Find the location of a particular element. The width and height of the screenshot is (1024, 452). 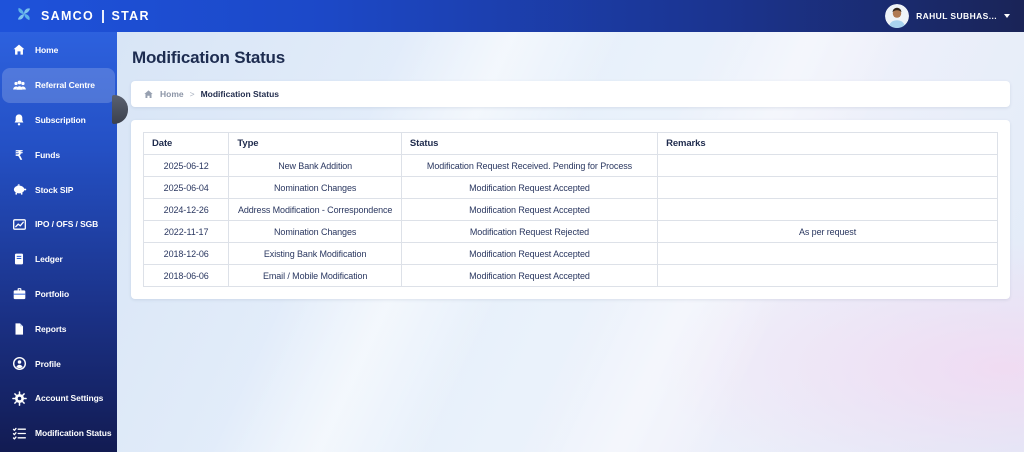

avatar is located at coordinates (897, 16).